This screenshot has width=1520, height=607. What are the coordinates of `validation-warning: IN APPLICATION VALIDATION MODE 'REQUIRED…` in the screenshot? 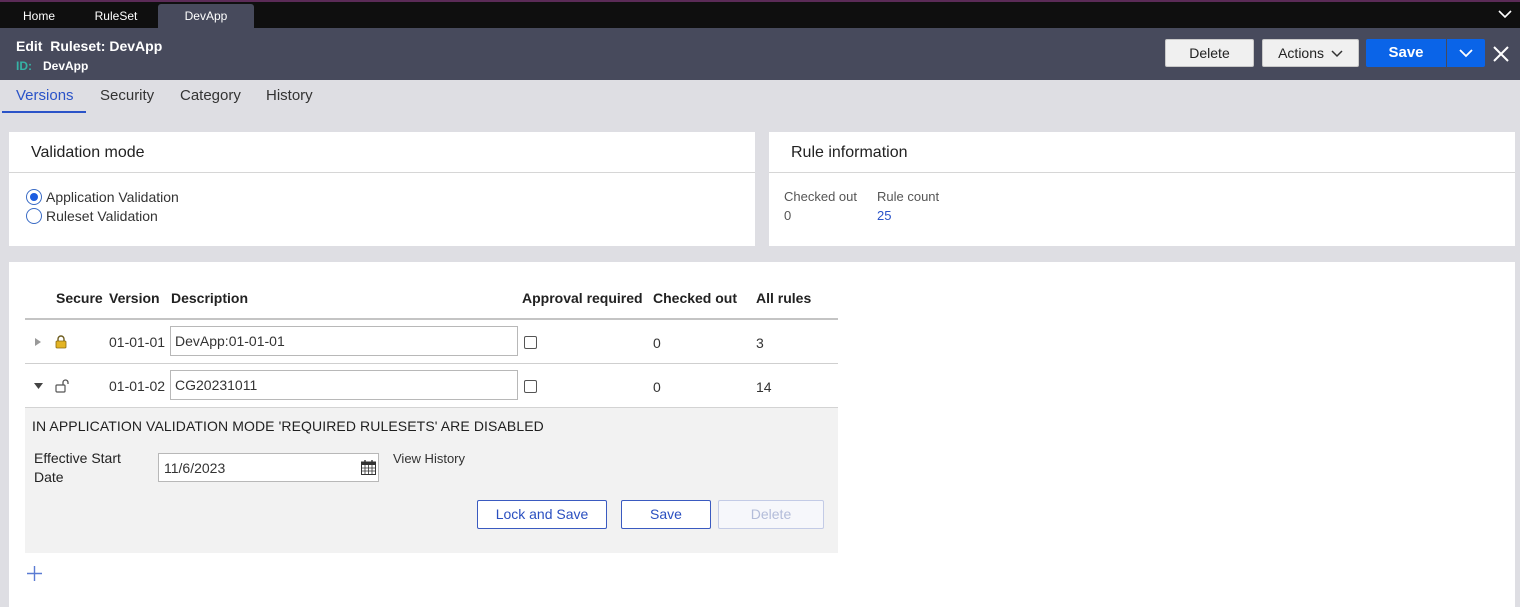 It's located at (288, 426).